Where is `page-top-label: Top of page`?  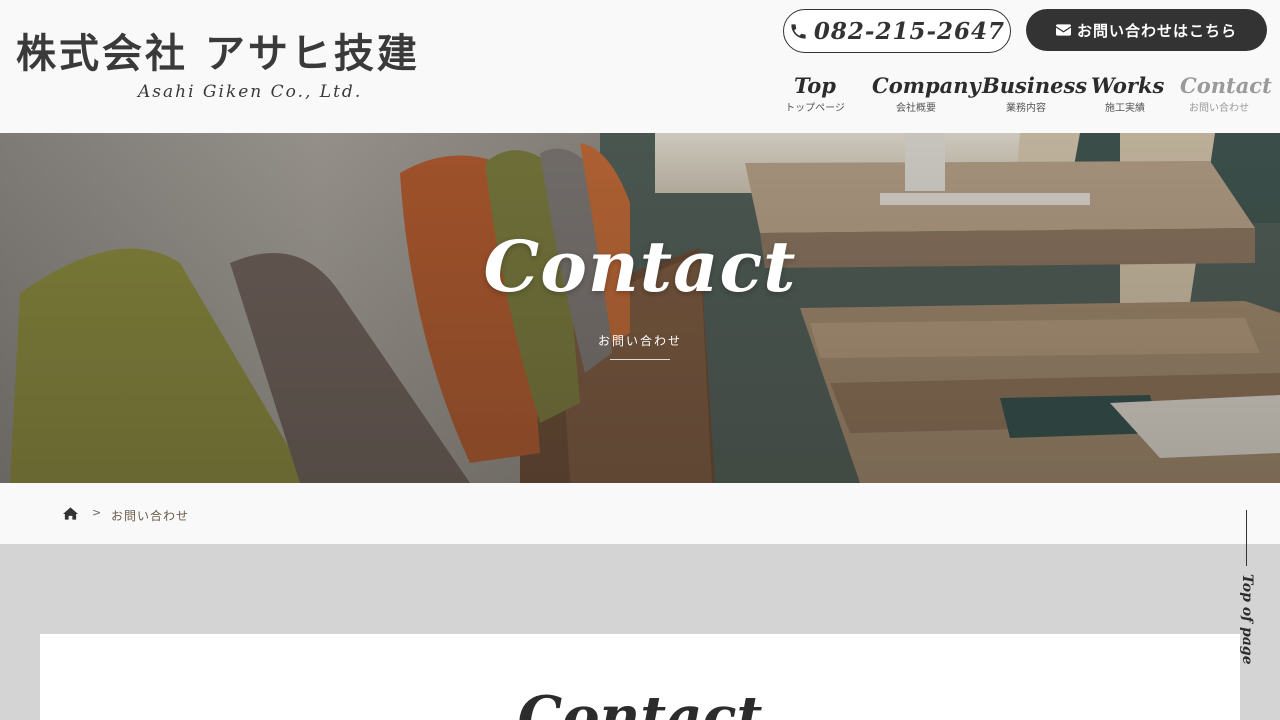
page-top-label: Top of page is located at coordinates (1247, 619).